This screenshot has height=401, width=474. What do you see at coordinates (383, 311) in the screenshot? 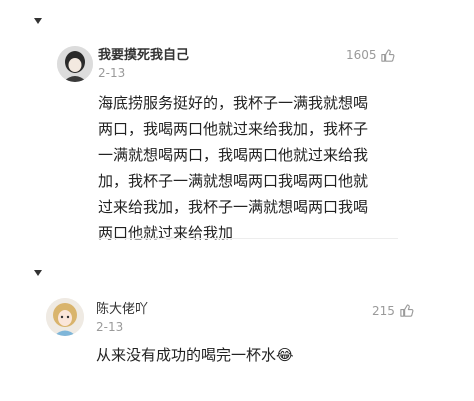
I see `like-count: 215` at bounding box center [383, 311].